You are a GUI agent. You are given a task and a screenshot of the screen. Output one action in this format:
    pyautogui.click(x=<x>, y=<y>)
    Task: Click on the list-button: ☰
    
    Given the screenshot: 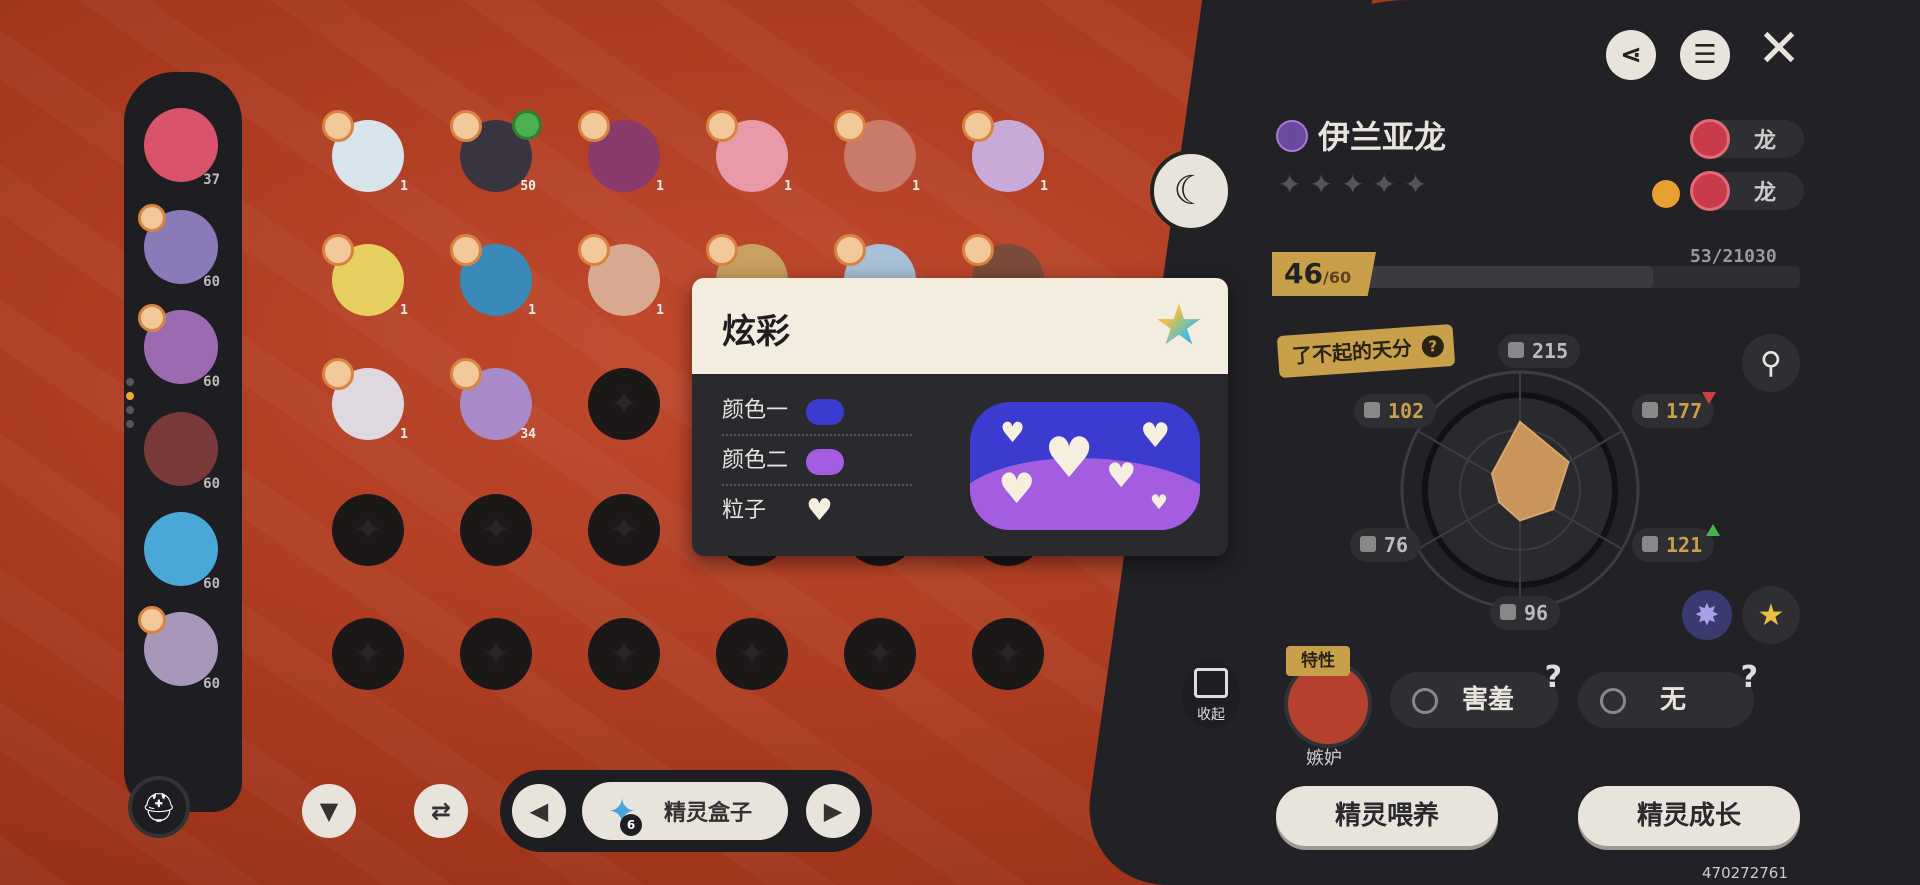 What is the action you would take?
    pyautogui.click(x=1705, y=55)
    